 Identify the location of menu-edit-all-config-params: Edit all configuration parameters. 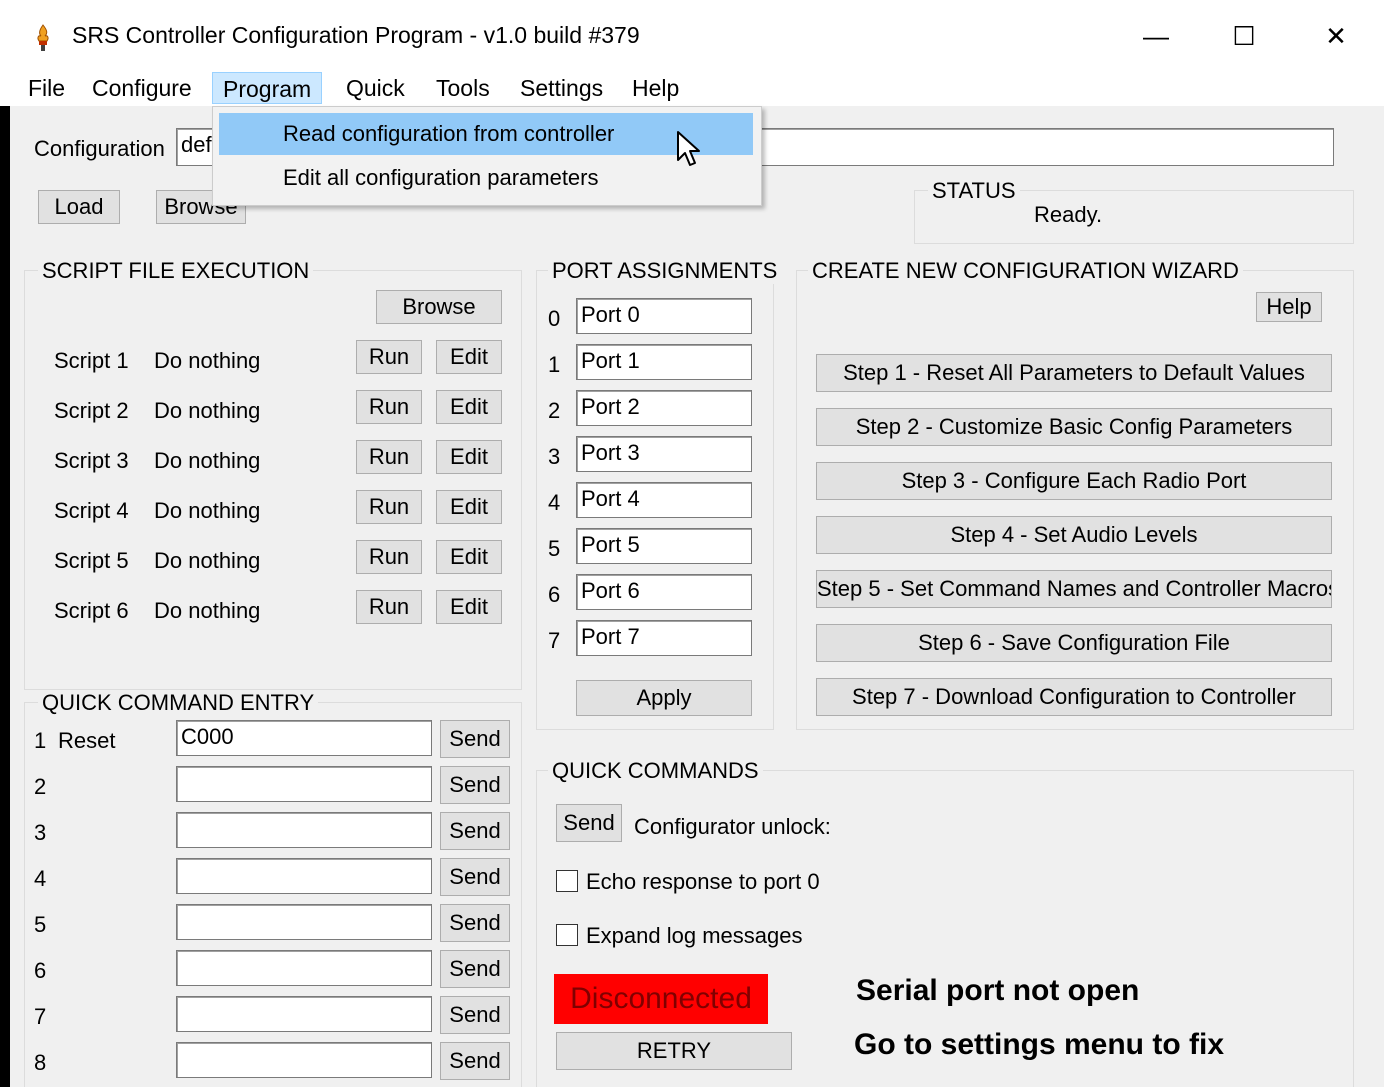
(486, 178).